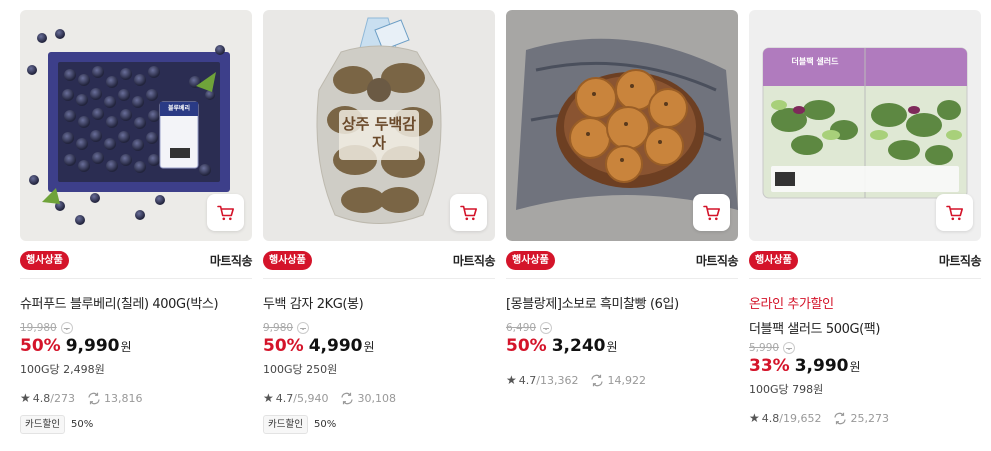 This screenshot has width=991, height=451. Describe the element at coordinates (578, 346) in the screenshot. I see `price-value: 3,240` at that location.